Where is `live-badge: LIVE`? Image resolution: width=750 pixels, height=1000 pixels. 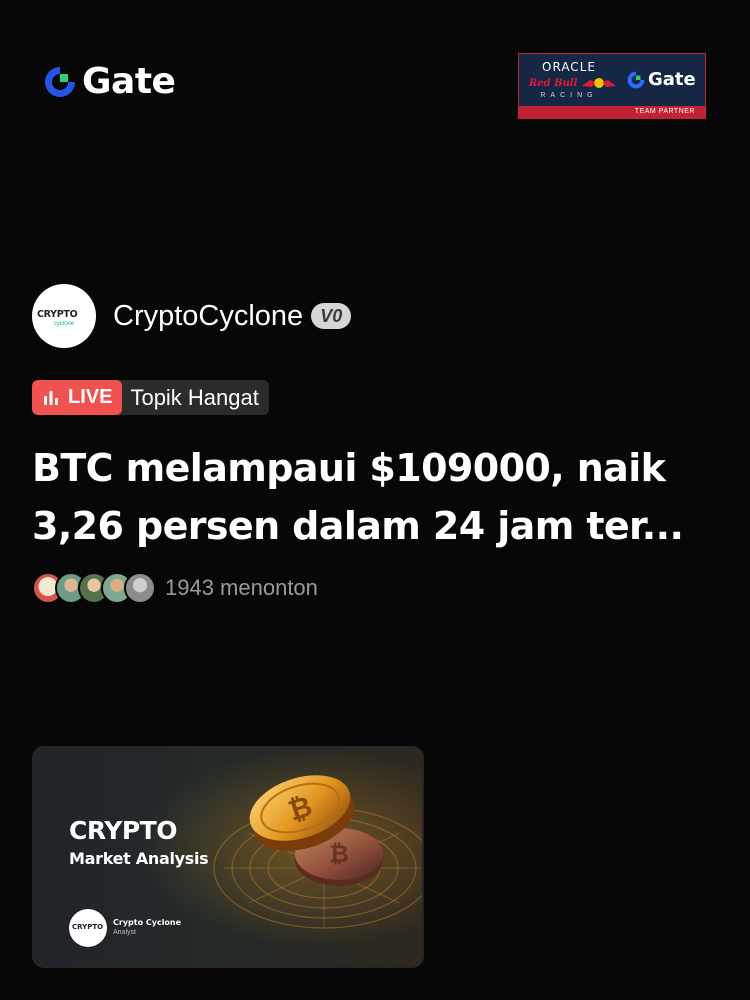
live-badge: LIVE is located at coordinates (77, 397).